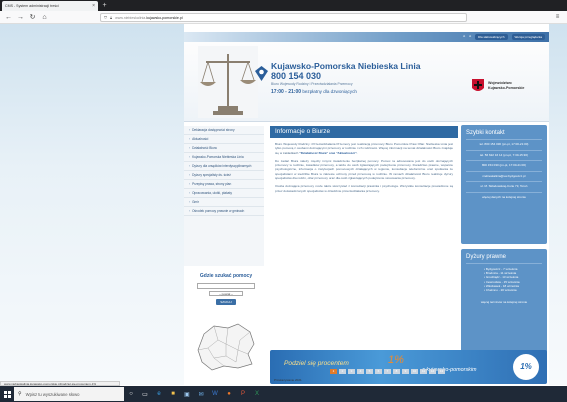 This screenshot has height=402, width=567. I want to click on tab-title: CMS - System administracji treści, so click(32, 6).